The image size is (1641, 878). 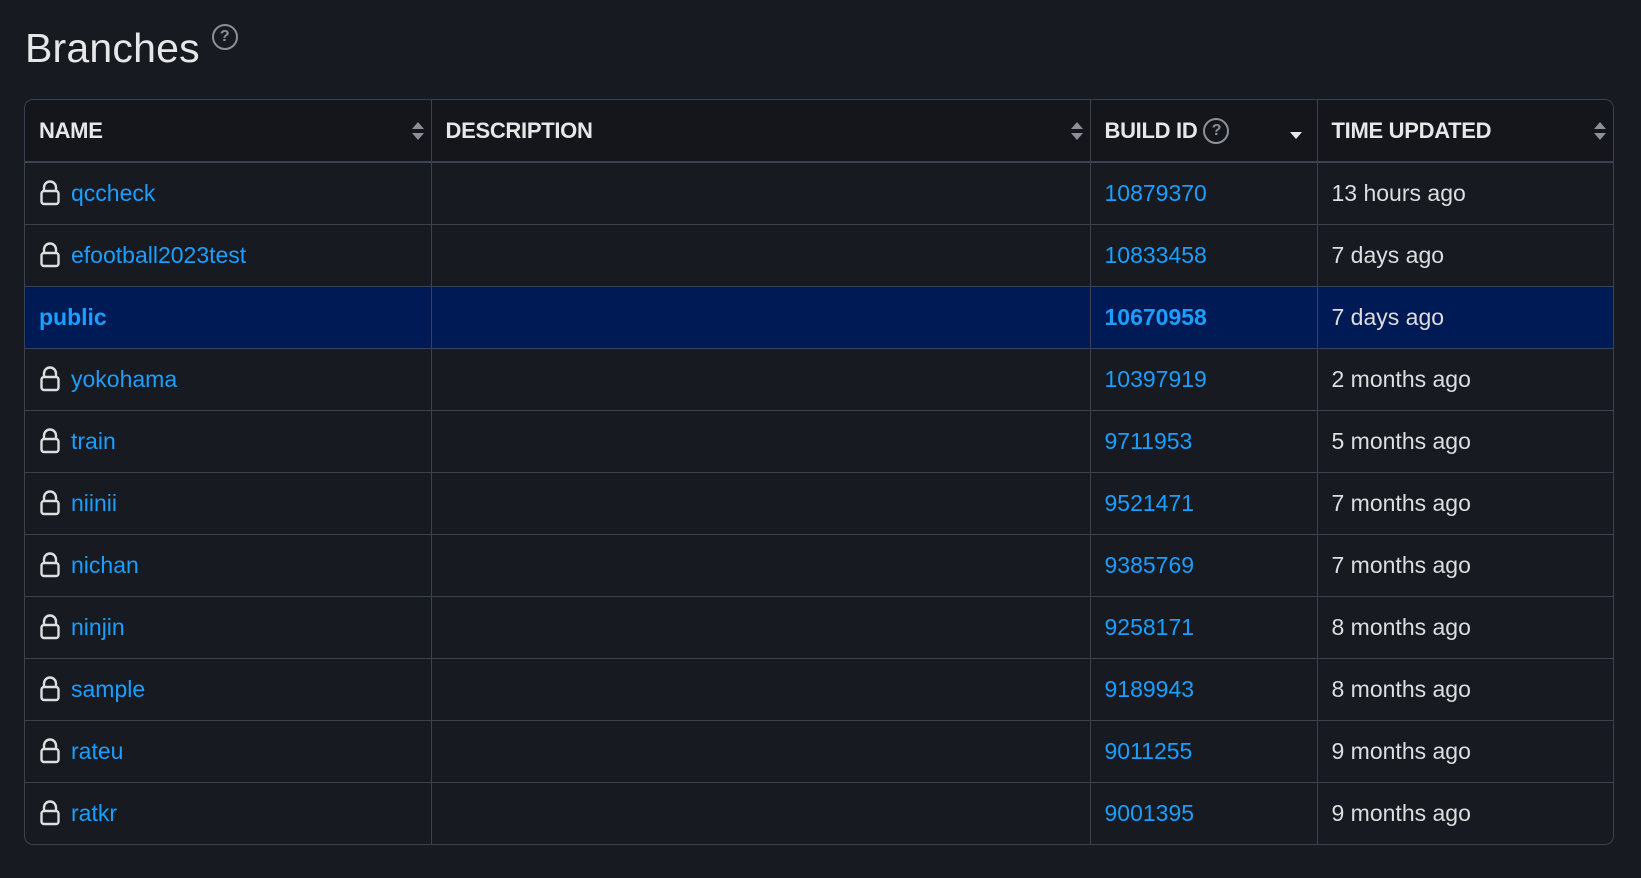 I want to click on cell-name: nichan, so click(x=228, y=565).